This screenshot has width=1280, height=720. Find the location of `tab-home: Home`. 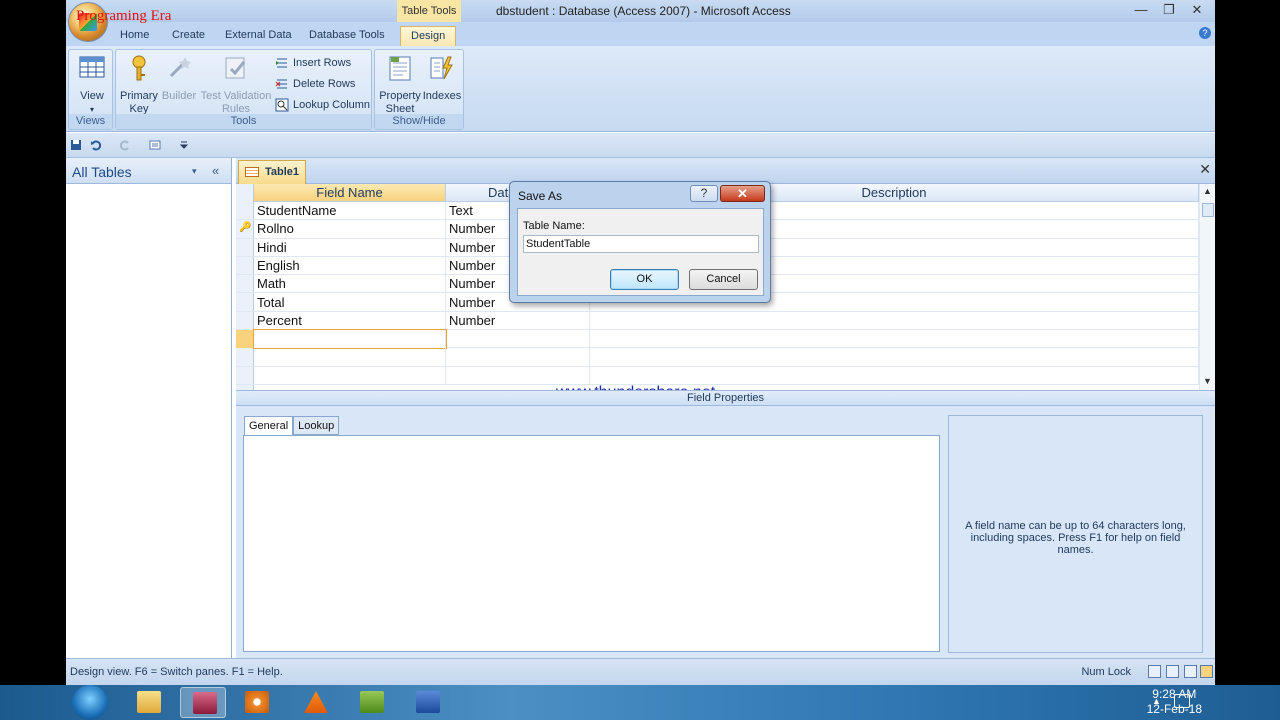

tab-home: Home is located at coordinates (134, 36).